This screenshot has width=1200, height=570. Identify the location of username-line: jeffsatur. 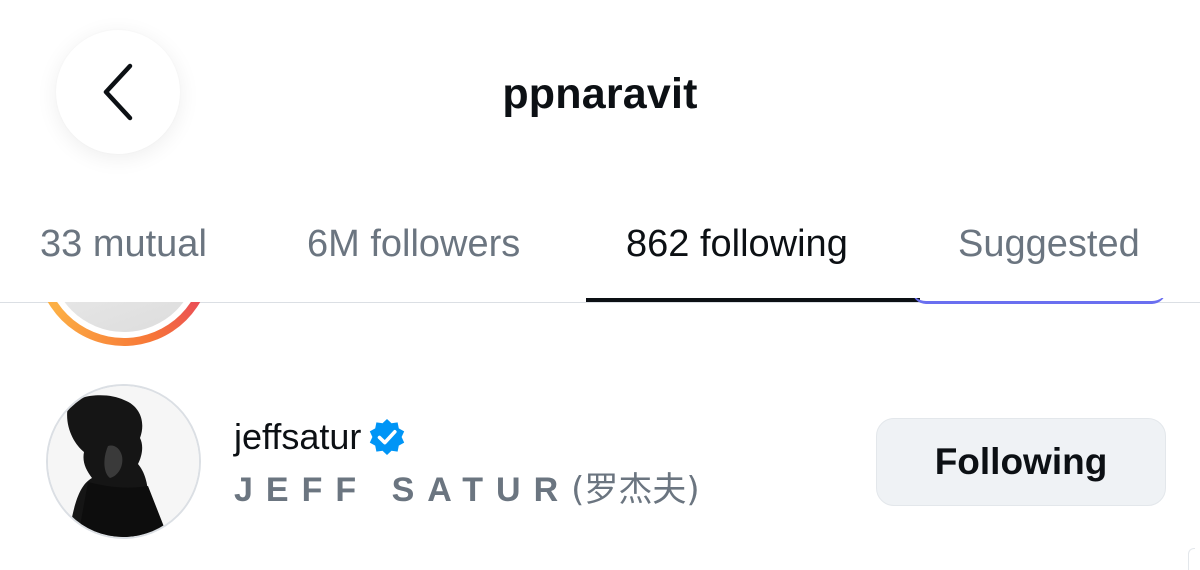
(320, 437).